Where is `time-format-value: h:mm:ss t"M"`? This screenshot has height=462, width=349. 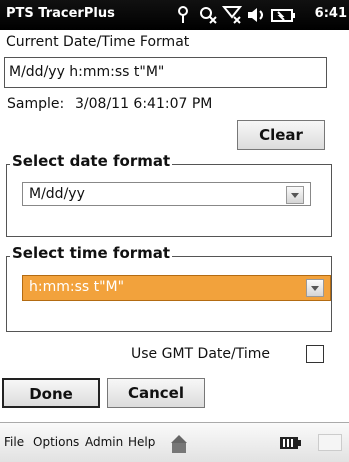
time-format-value: h:mm:ss t"M" is located at coordinates (77, 287).